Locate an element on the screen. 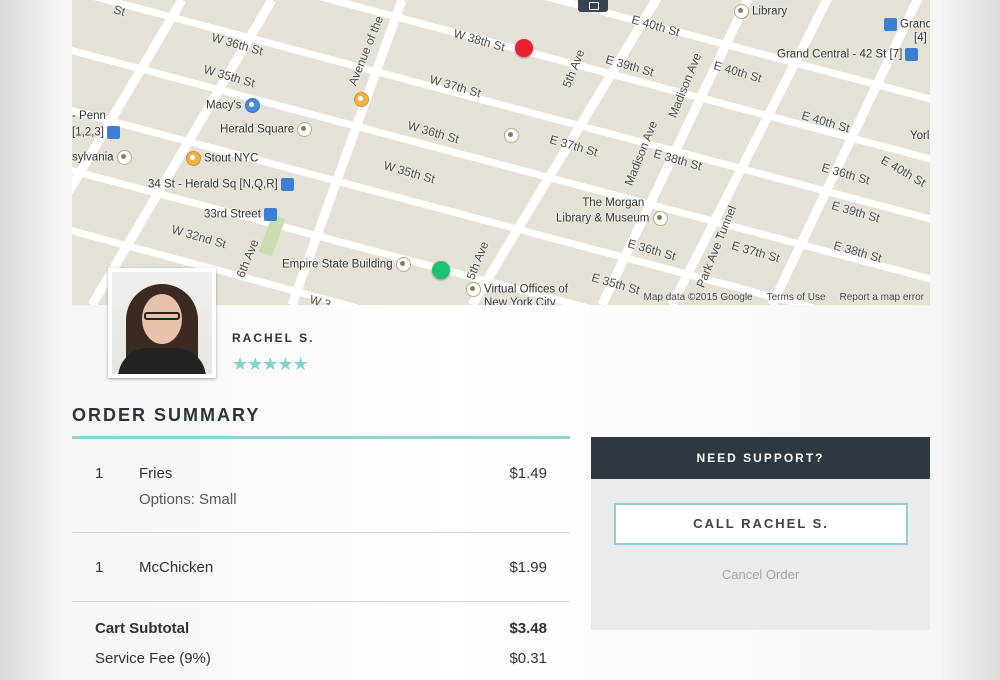 The height and width of the screenshot is (680, 1000). poi-penn: - Penn is located at coordinates (89, 116).